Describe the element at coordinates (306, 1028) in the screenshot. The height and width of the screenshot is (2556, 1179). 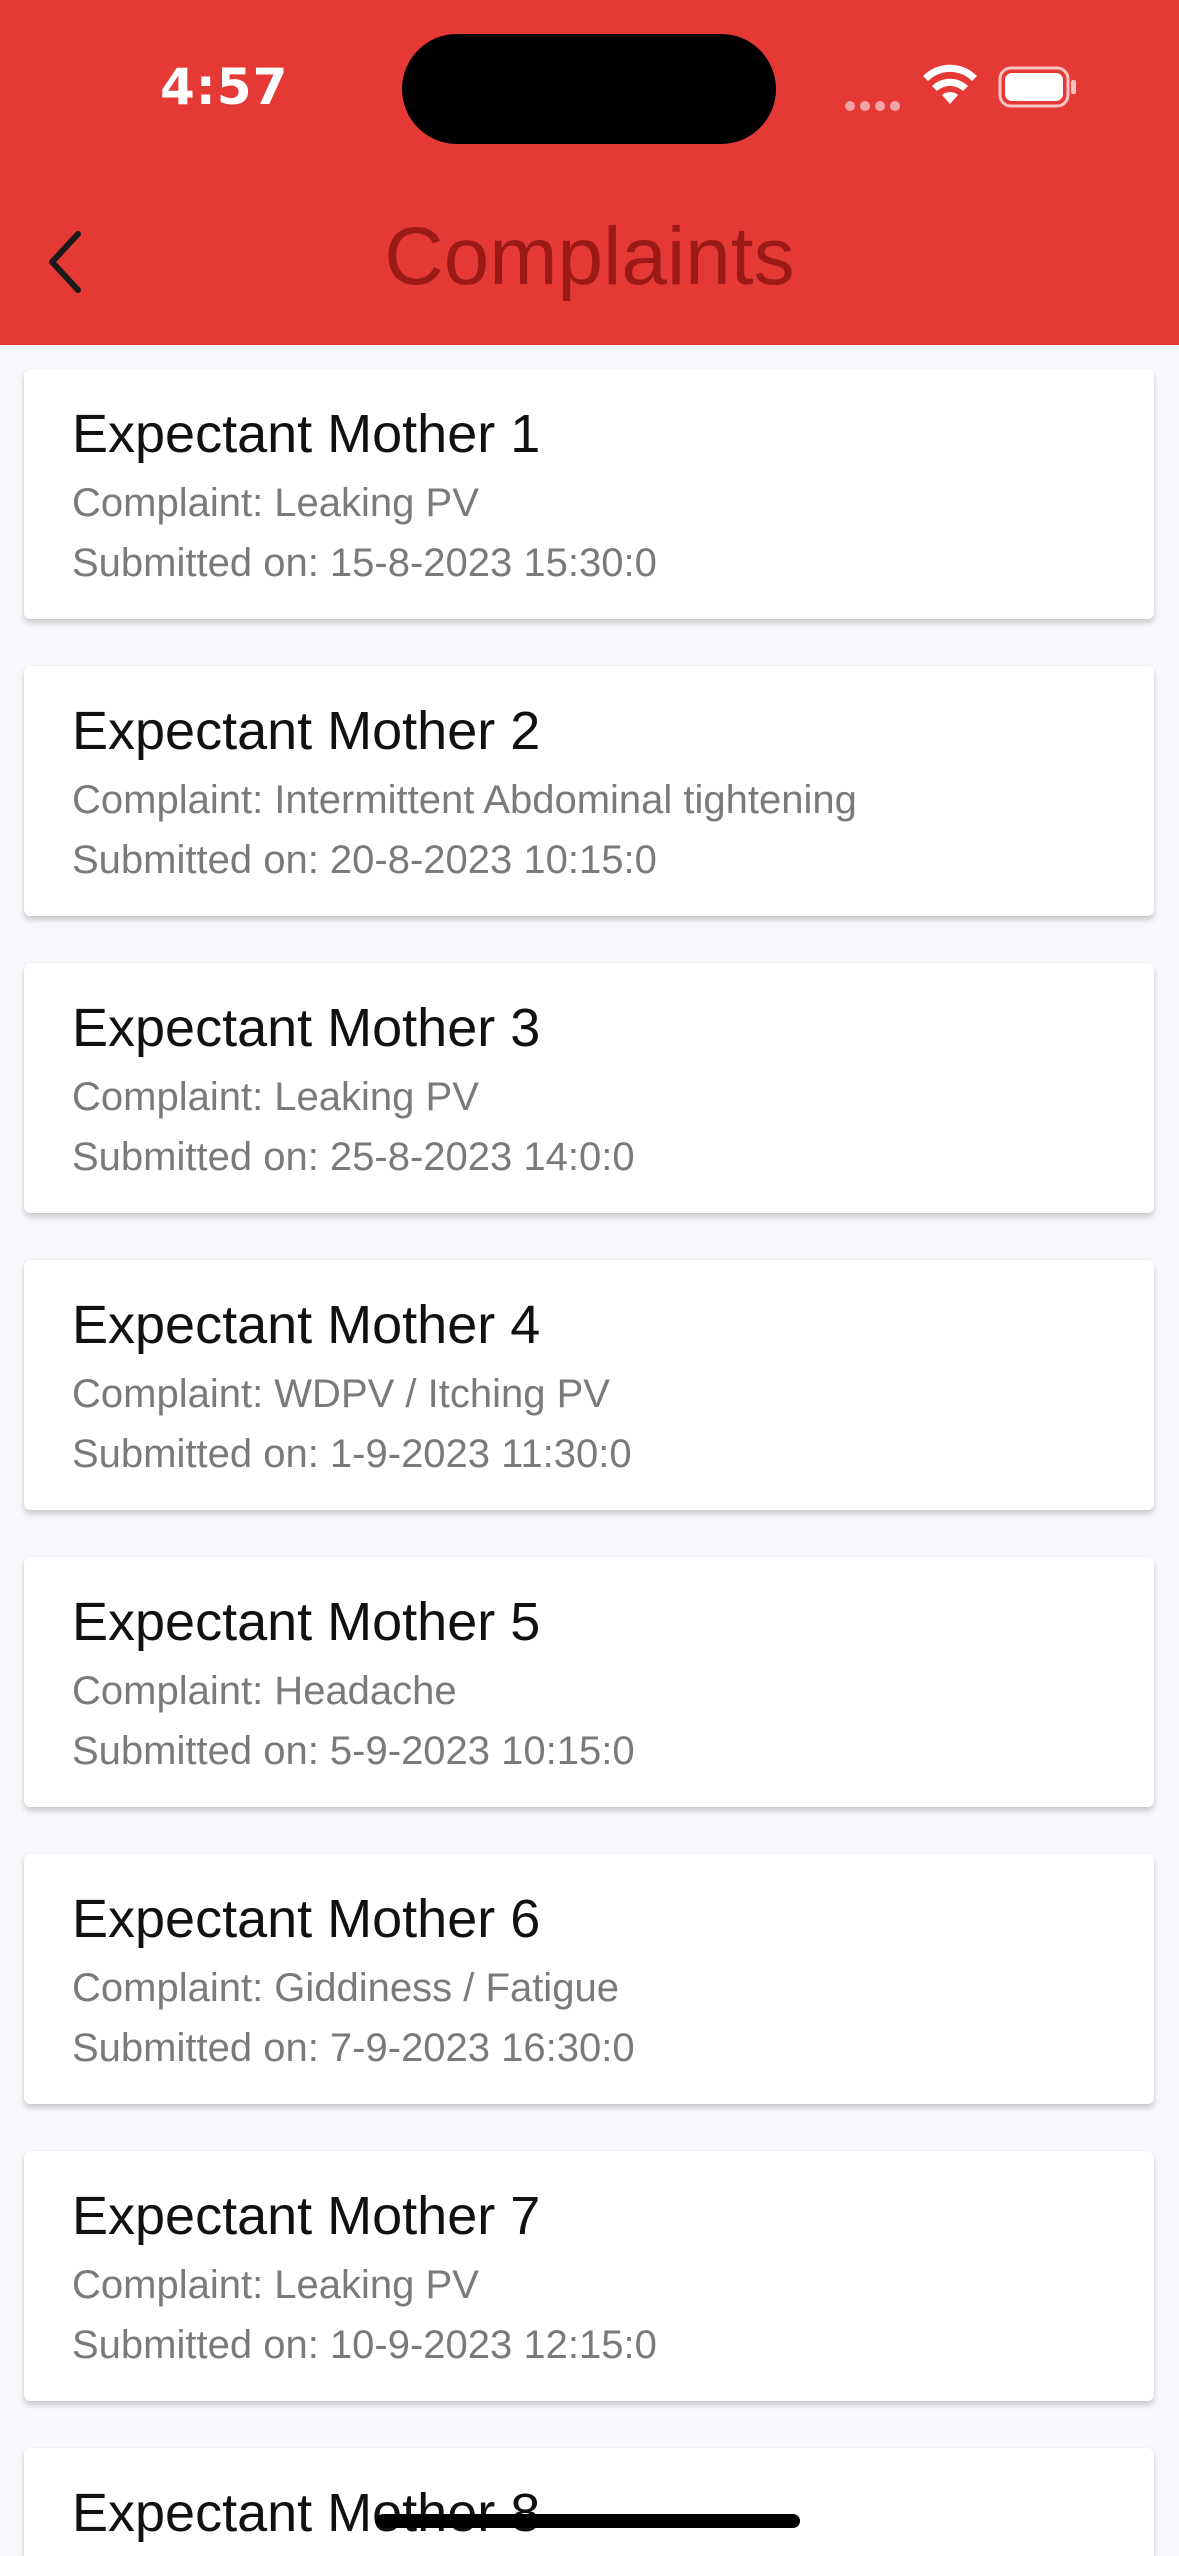
I see `mother-name: Expectant Mother 3` at that location.